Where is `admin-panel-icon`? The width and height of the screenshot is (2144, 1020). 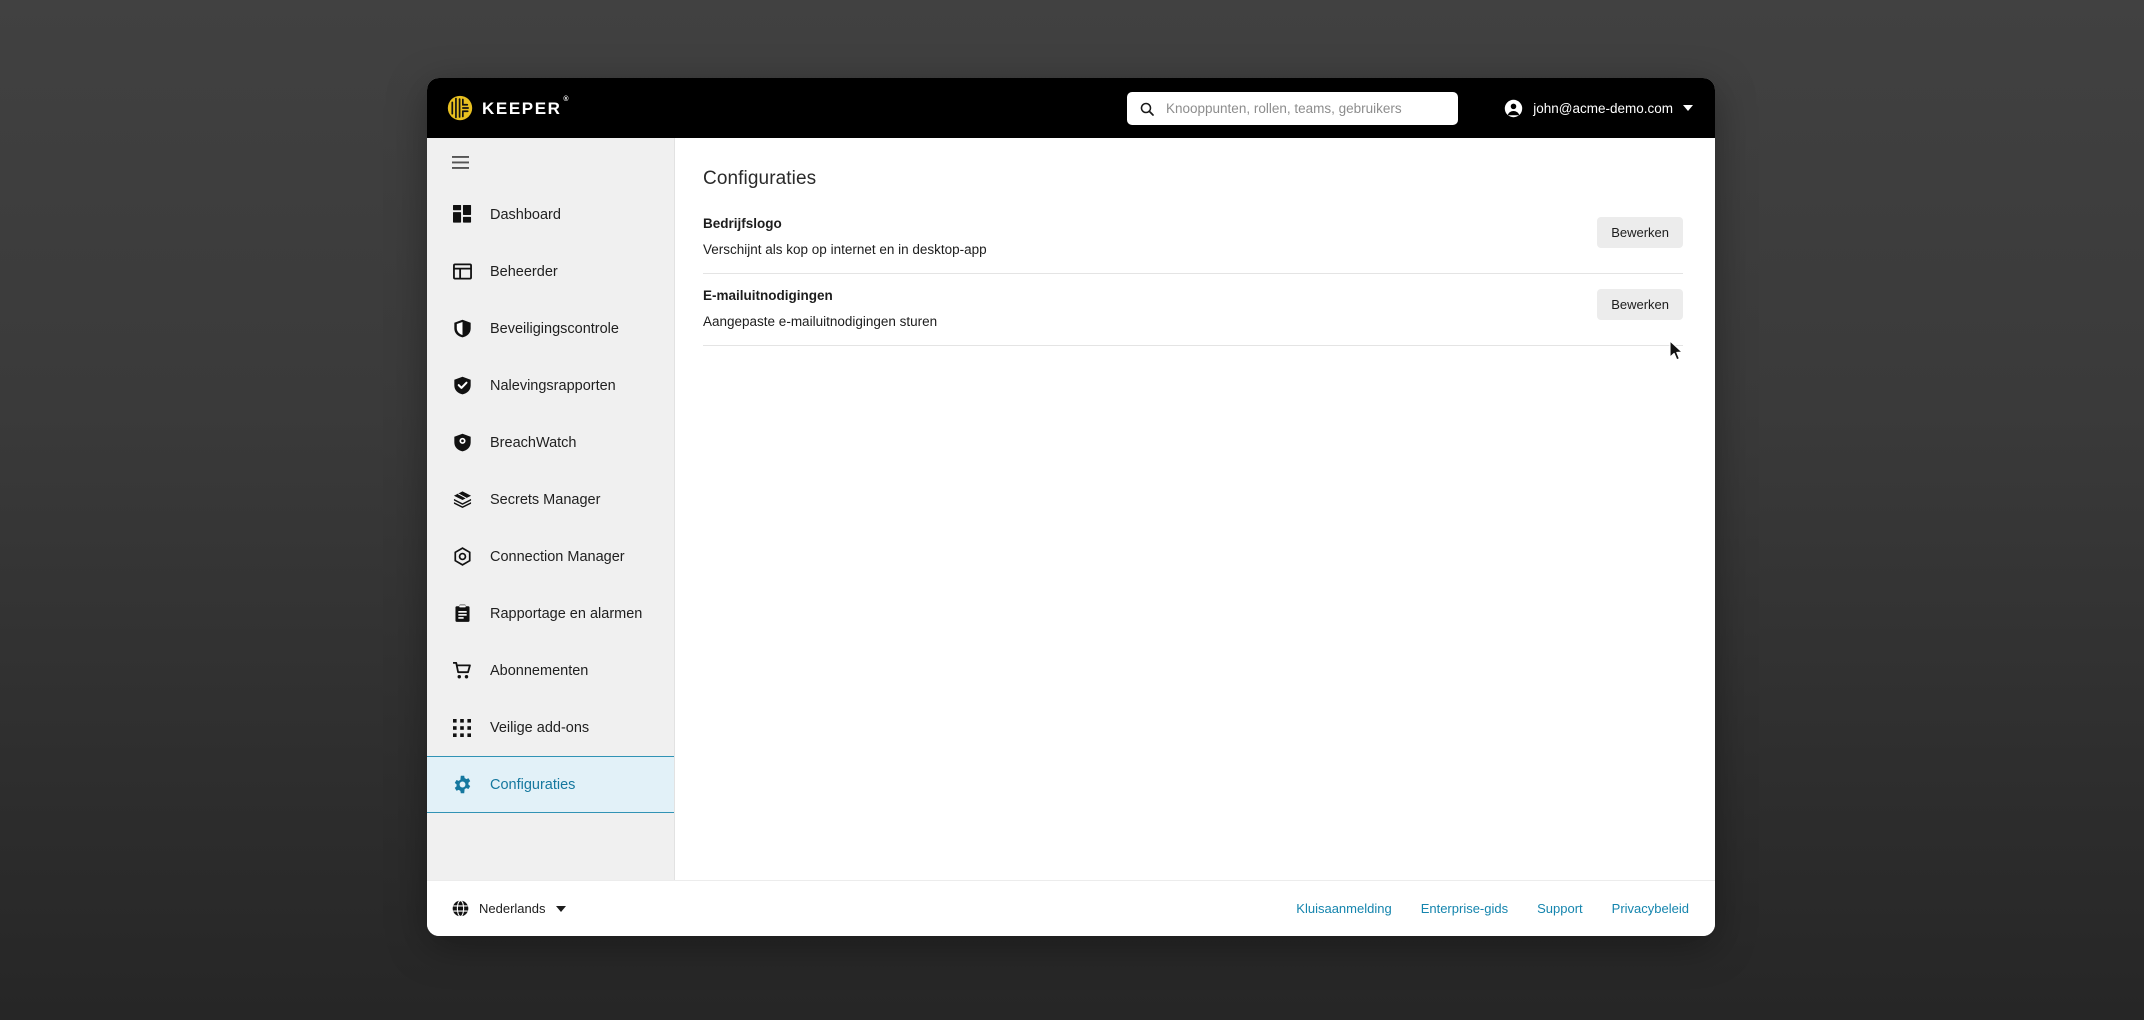 admin-panel-icon is located at coordinates (462, 272).